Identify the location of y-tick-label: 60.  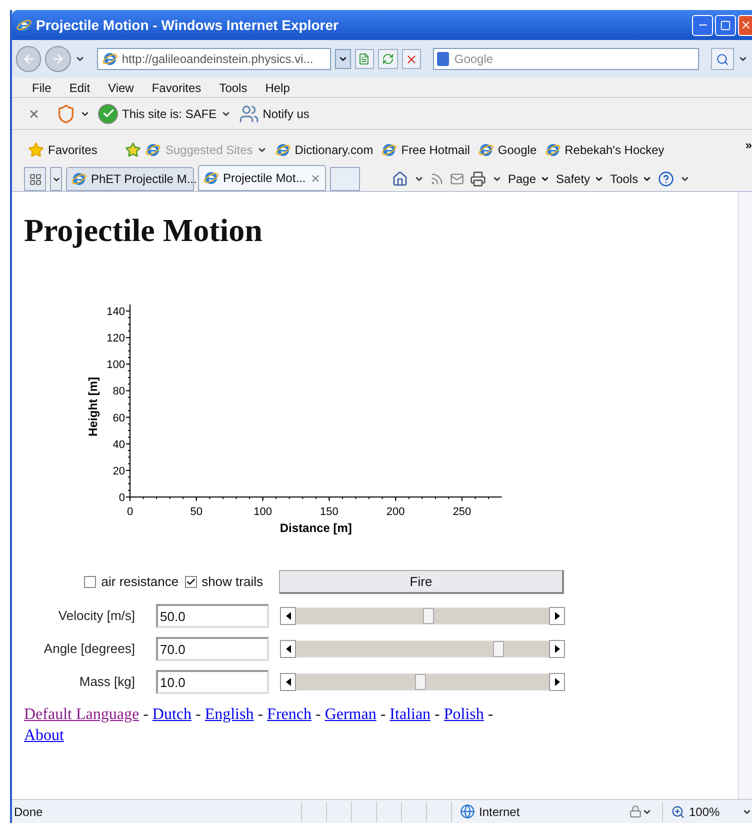
(118, 418).